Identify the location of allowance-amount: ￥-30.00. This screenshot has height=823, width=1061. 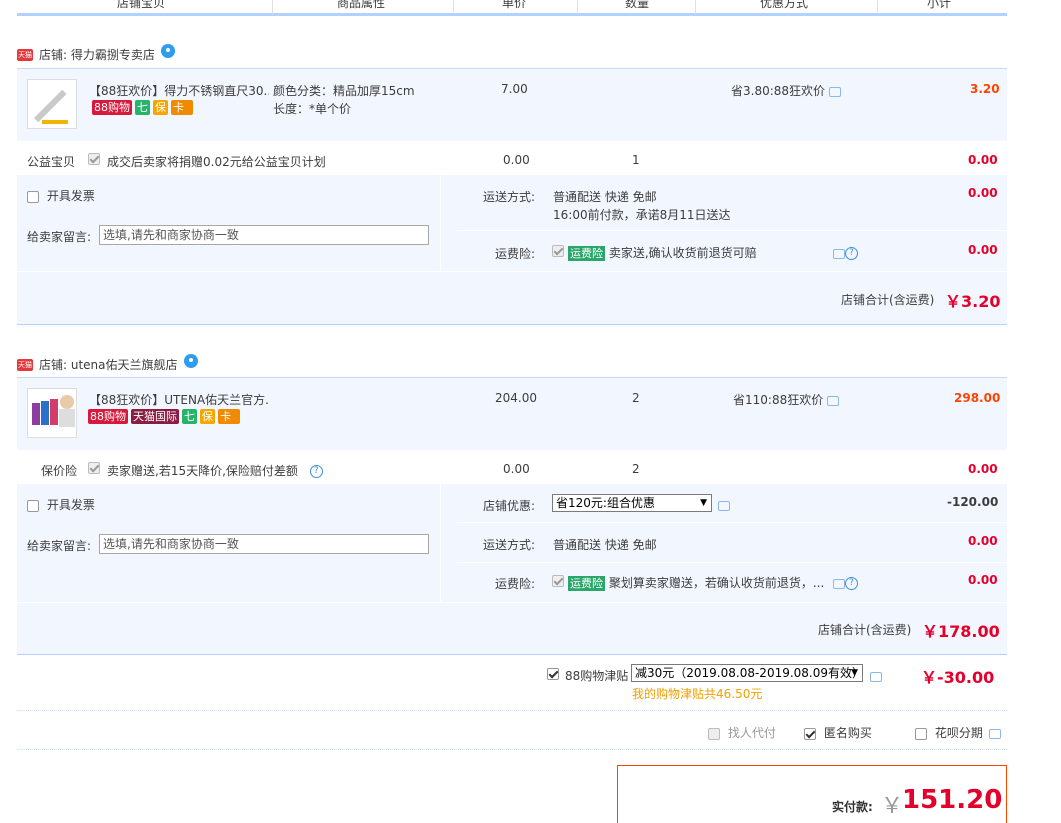
(958, 677).